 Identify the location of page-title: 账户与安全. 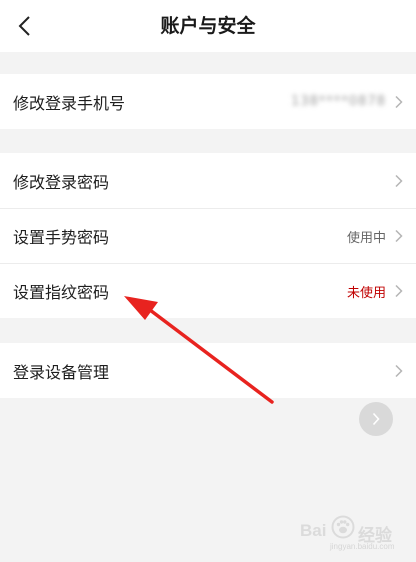
(208, 26).